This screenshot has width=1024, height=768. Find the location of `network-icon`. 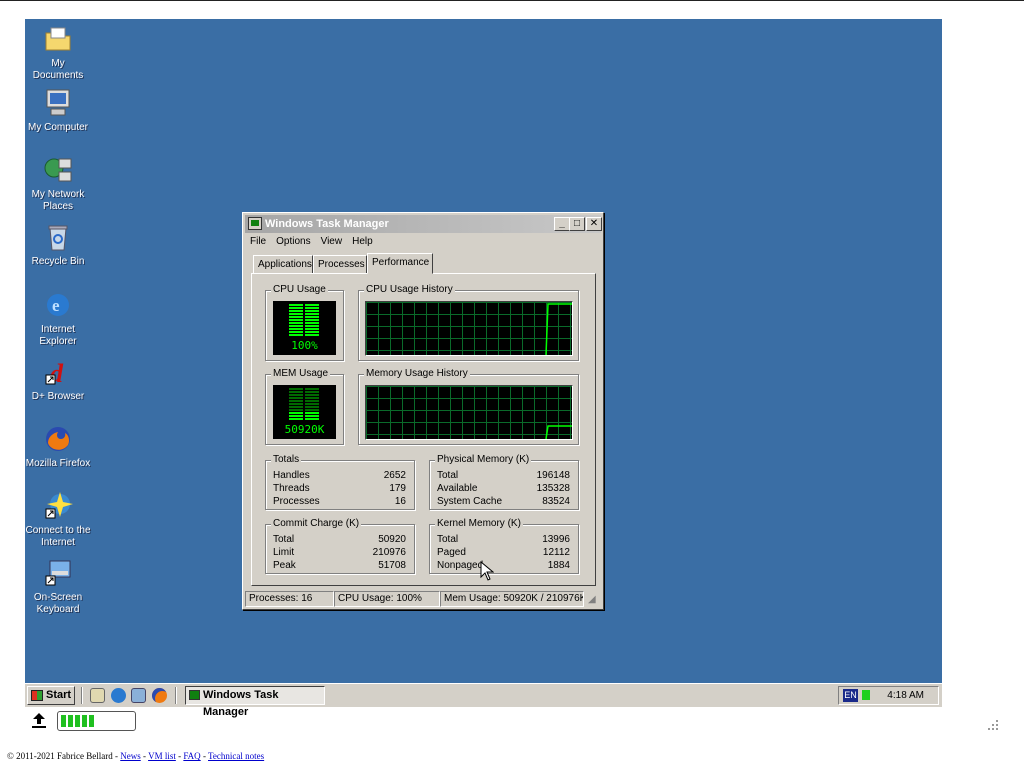

network-icon is located at coordinates (138, 695).